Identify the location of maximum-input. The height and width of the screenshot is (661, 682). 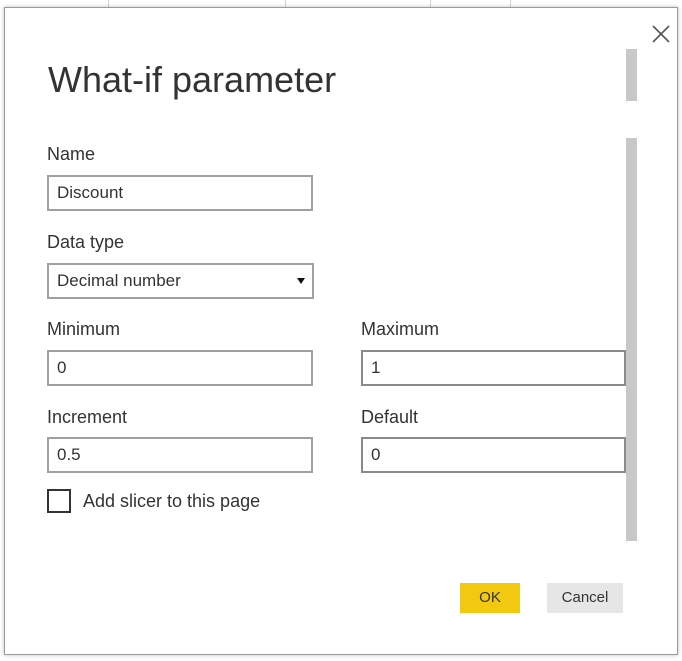
(493, 368).